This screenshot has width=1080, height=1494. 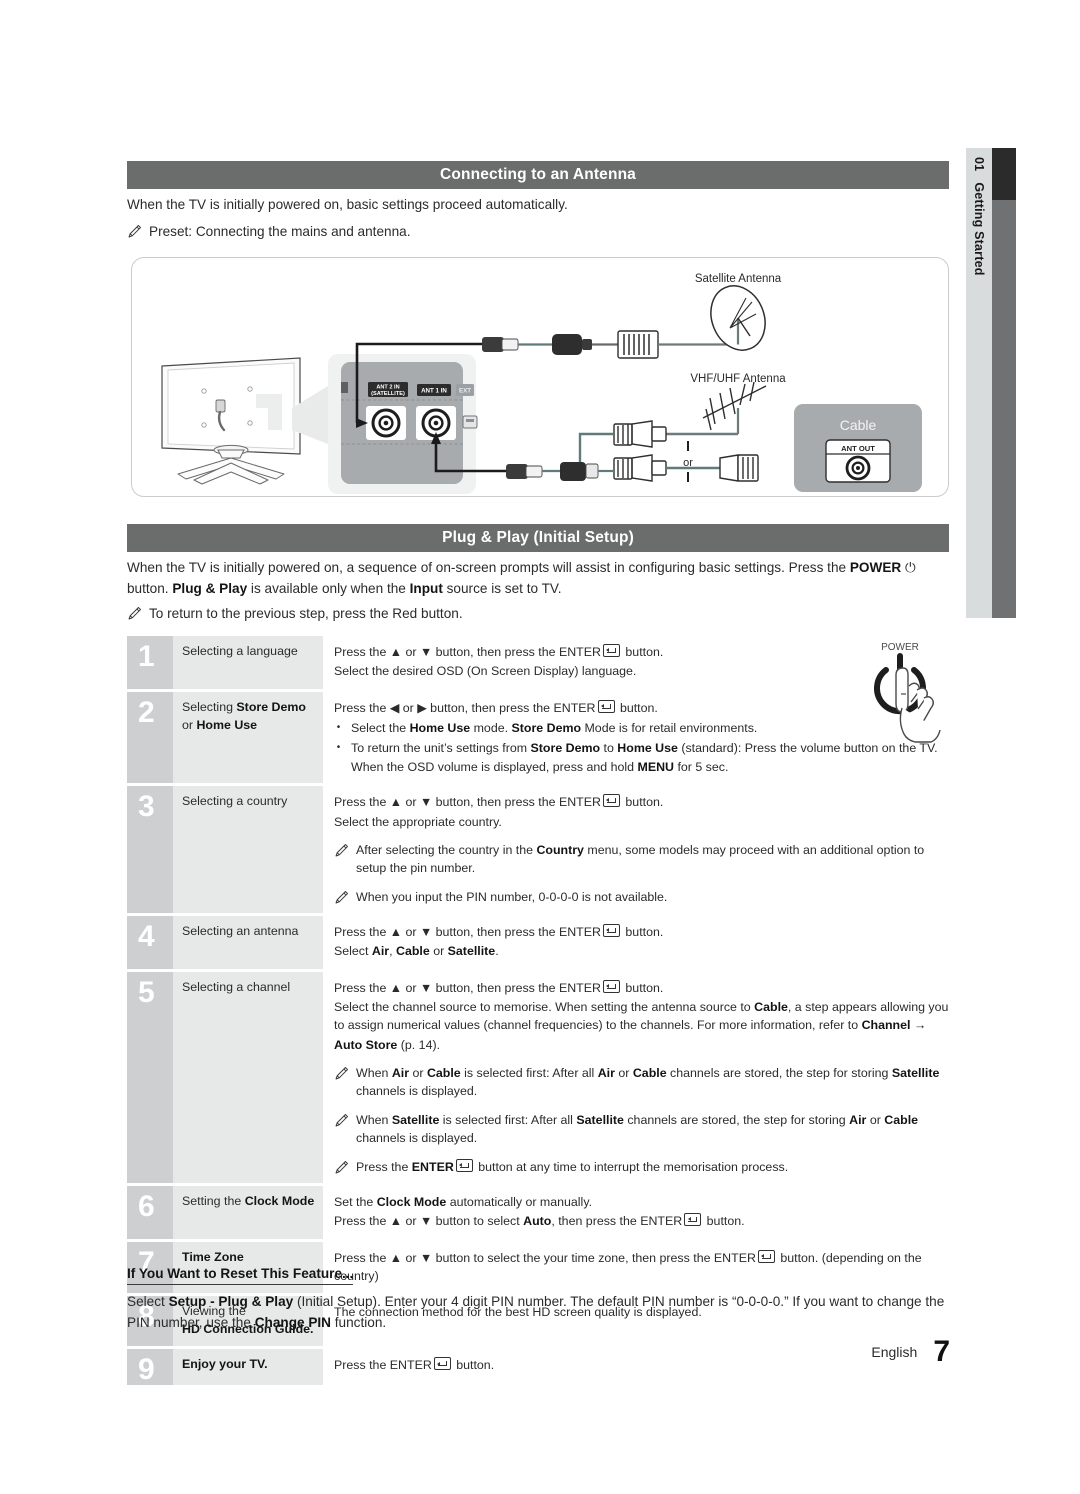 What do you see at coordinates (150, 1212) in the screenshot?
I see `step-number: 6` at bounding box center [150, 1212].